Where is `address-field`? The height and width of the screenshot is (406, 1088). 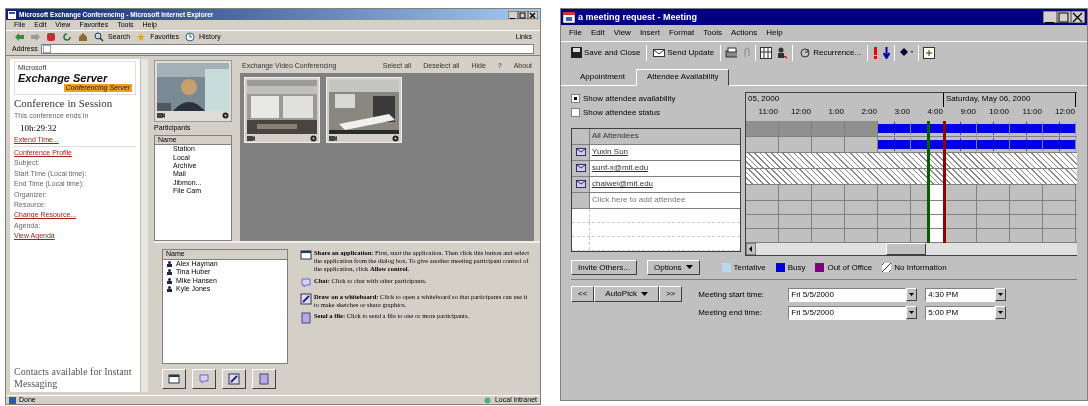 address-field is located at coordinates (287, 49).